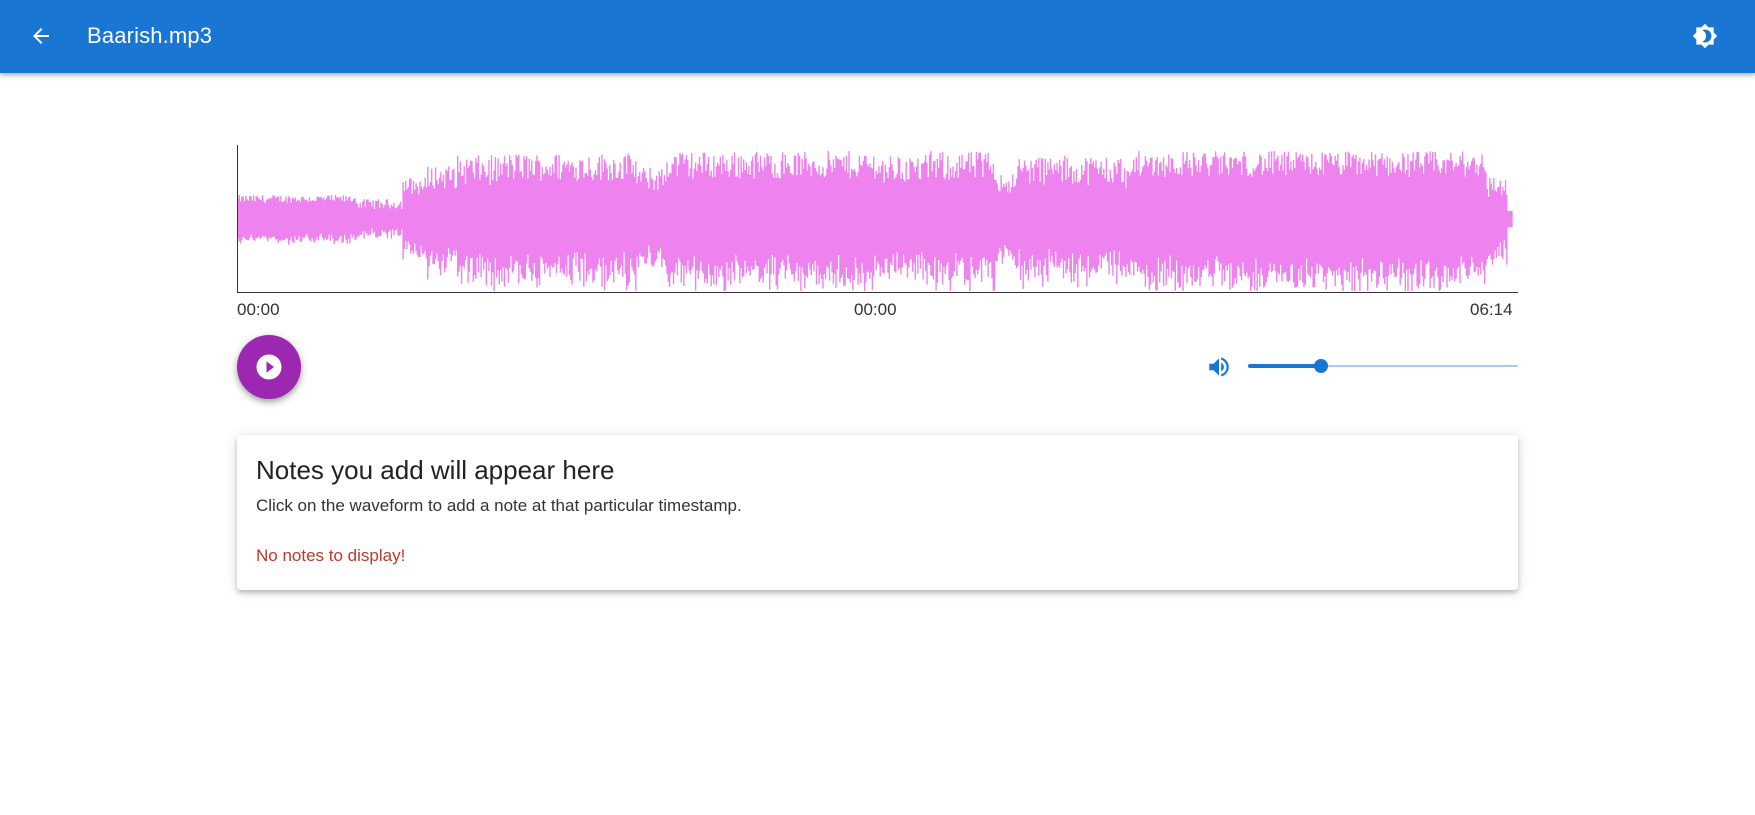 The width and height of the screenshot is (1755, 815). What do you see at coordinates (1284, 366) in the screenshot?
I see `volume-slider-track` at bounding box center [1284, 366].